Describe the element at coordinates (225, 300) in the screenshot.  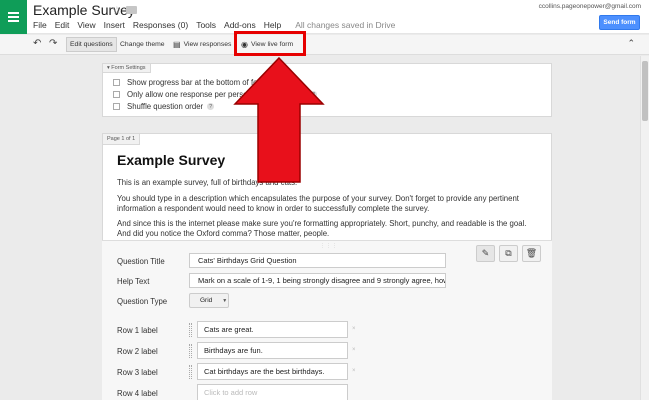
I see `chevron-down-icon: ▼` at that location.